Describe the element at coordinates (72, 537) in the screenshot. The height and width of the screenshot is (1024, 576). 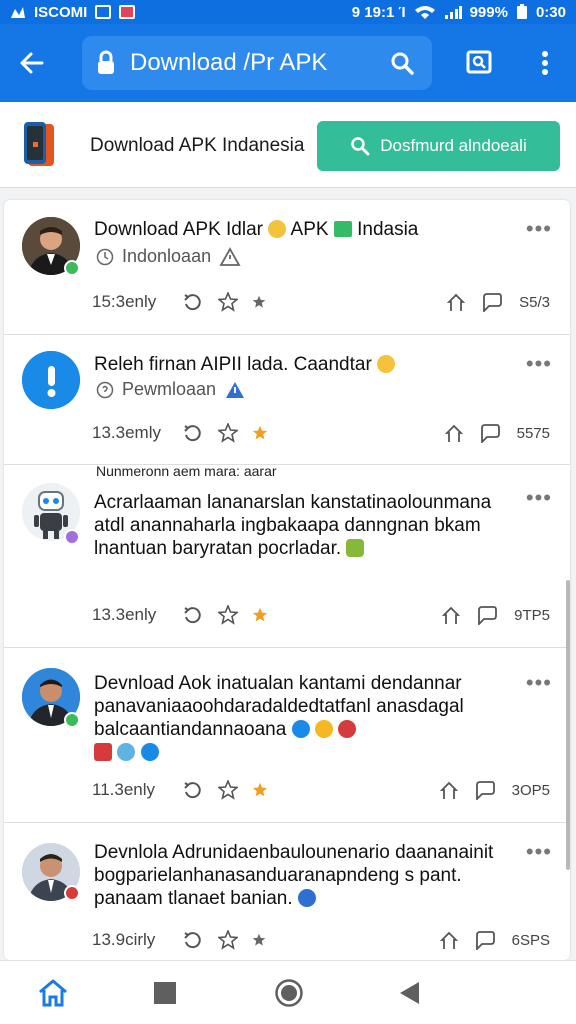
I see `status-badge` at that location.